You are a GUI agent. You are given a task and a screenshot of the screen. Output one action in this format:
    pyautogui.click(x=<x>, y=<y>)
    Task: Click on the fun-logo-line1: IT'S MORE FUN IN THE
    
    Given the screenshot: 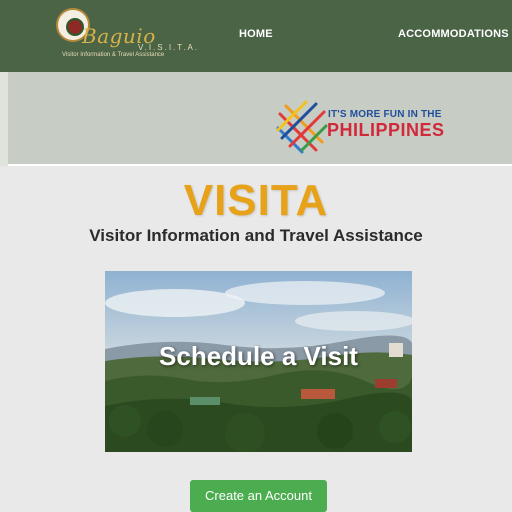 What is the action you would take?
    pyautogui.click(x=385, y=114)
    